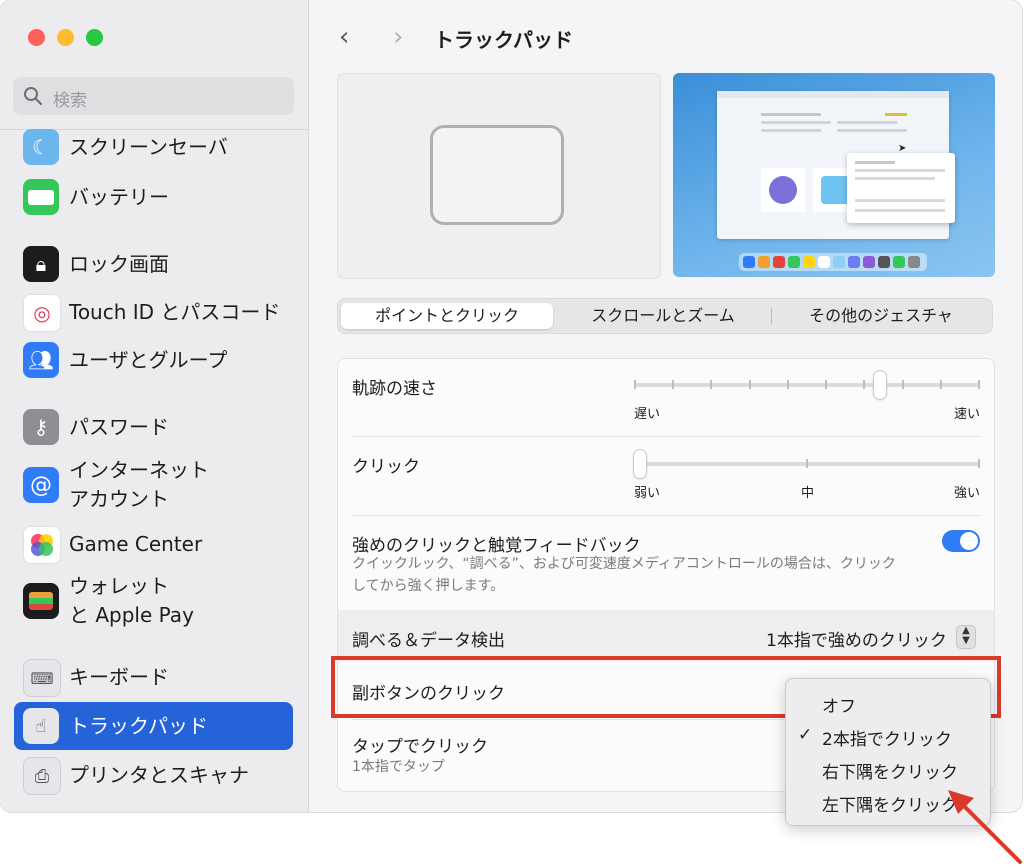 The image size is (1024, 865). What do you see at coordinates (41, 601) in the screenshot?
I see `wallet-icon` at bounding box center [41, 601].